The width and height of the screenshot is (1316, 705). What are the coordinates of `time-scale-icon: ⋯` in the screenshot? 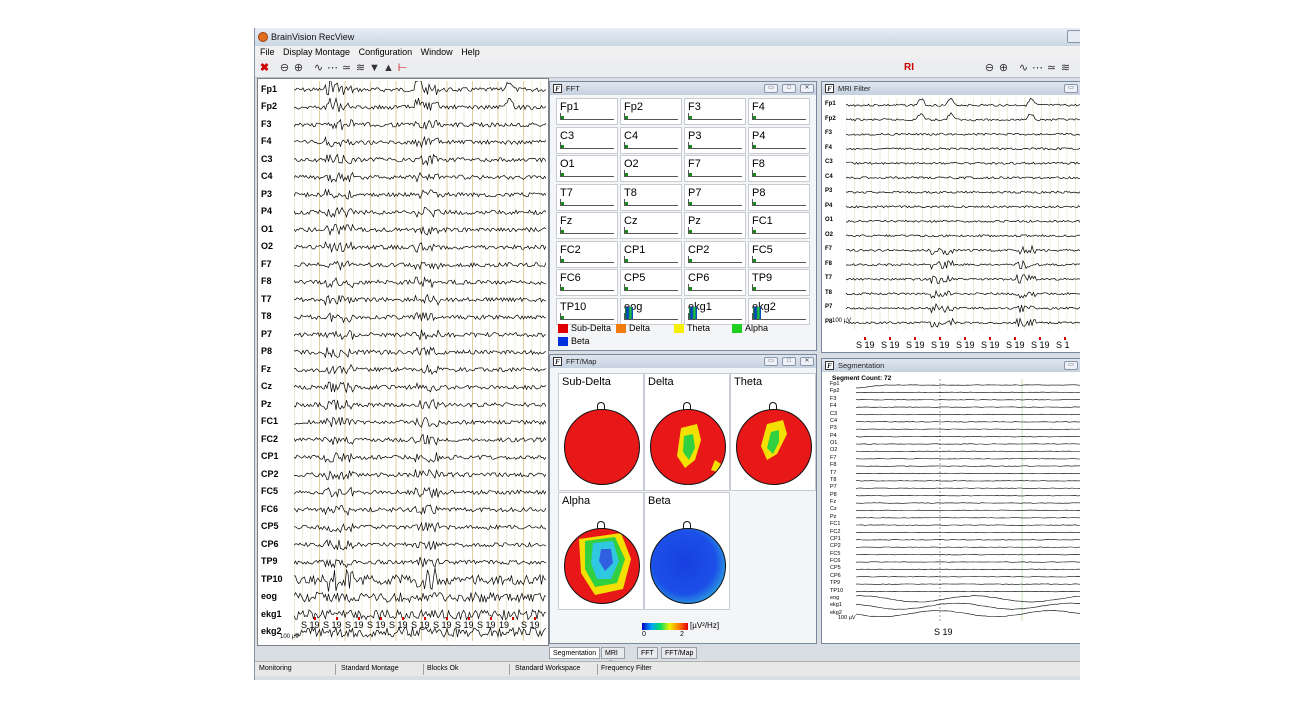 It's located at (332, 68).